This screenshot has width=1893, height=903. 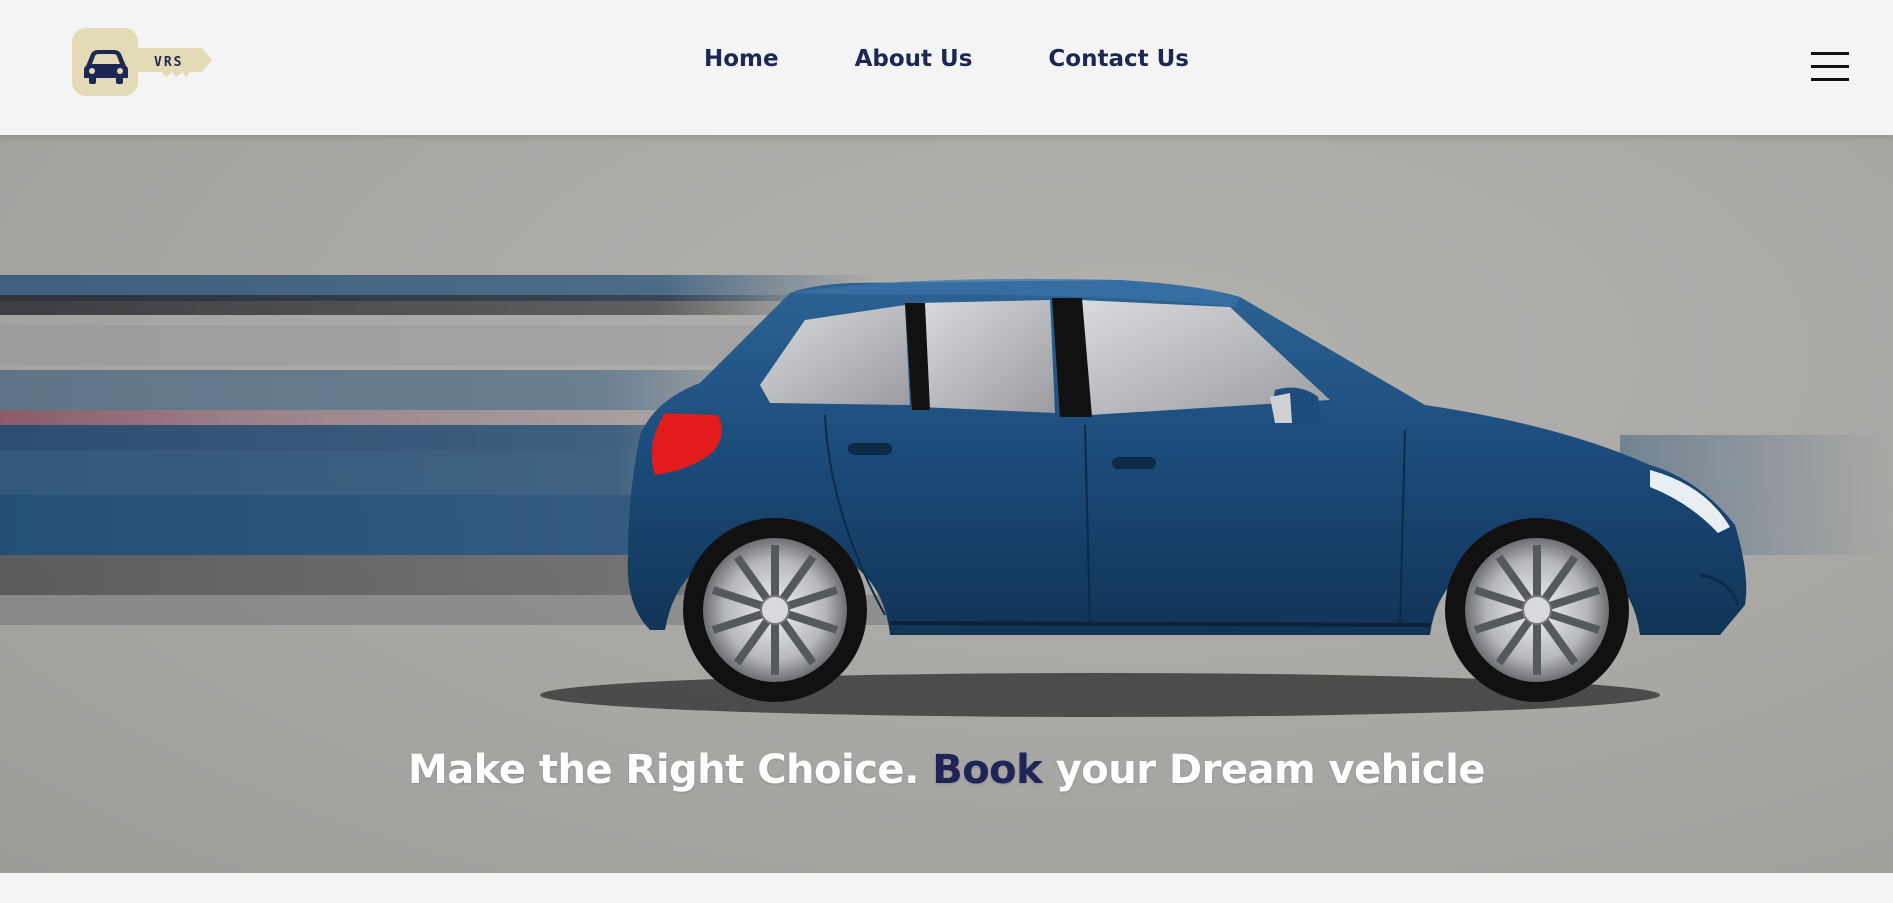 I want to click on main-nav: Home About Us Contact Us, so click(x=946, y=59).